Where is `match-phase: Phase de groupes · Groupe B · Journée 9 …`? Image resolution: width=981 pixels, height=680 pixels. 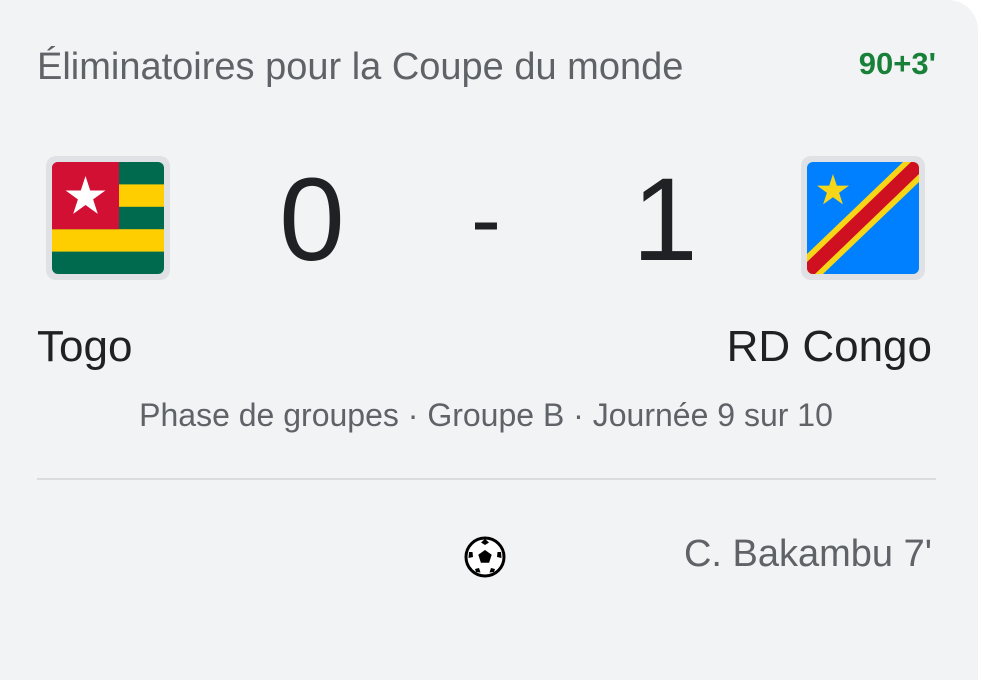
match-phase: Phase de groupes · Groupe B · Journée 9 … is located at coordinates (486, 415).